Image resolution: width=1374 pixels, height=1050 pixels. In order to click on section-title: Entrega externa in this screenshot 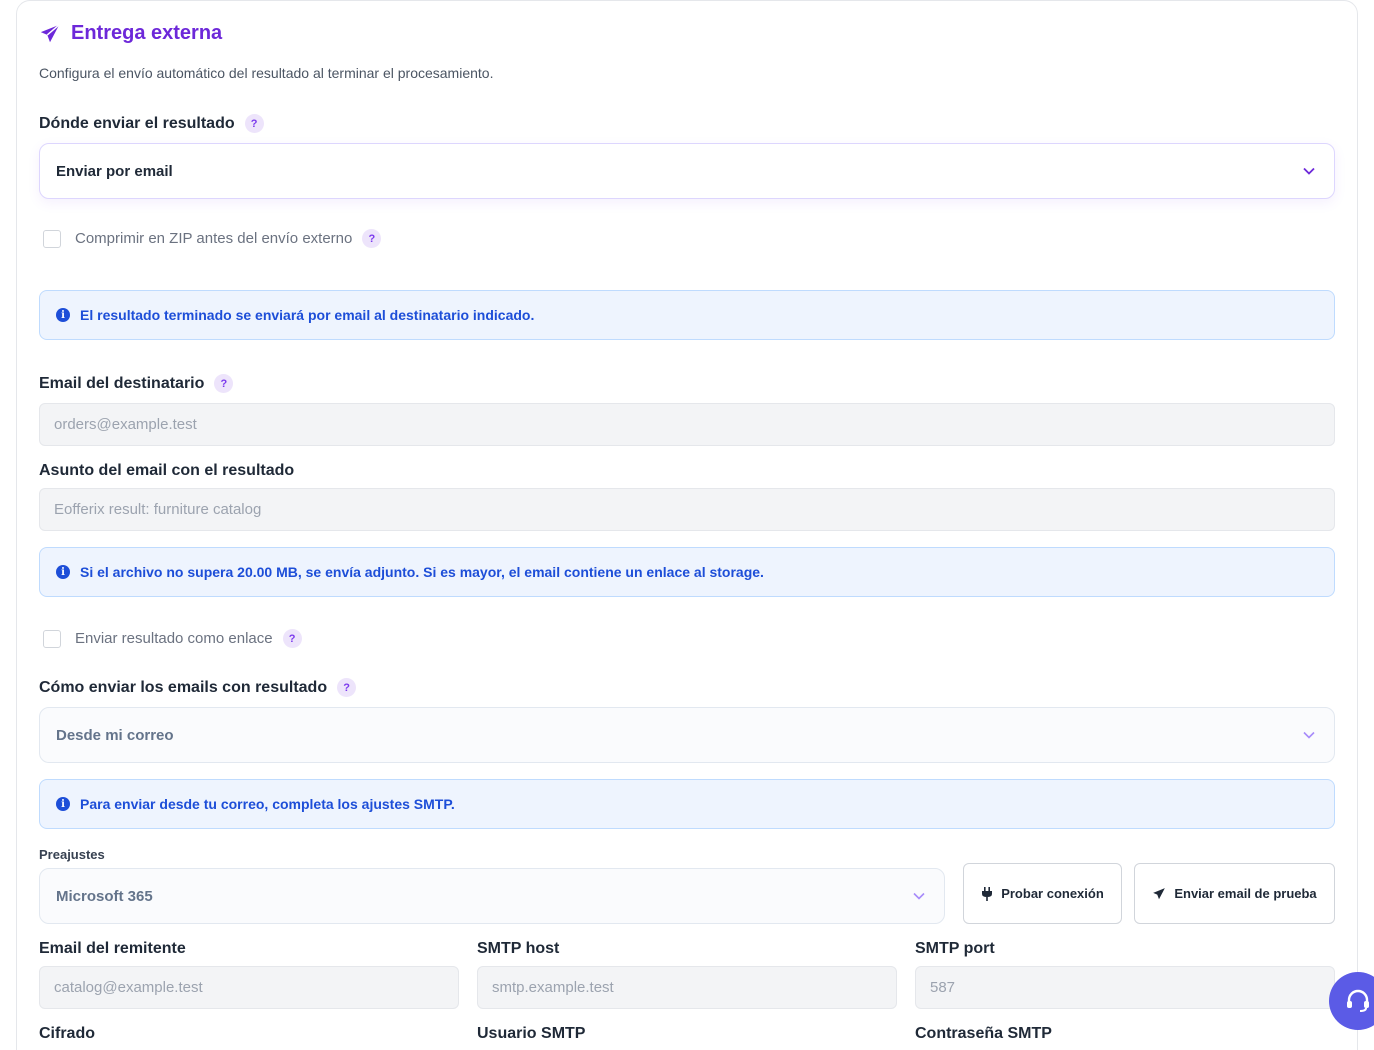, I will do `click(130, 33)`.